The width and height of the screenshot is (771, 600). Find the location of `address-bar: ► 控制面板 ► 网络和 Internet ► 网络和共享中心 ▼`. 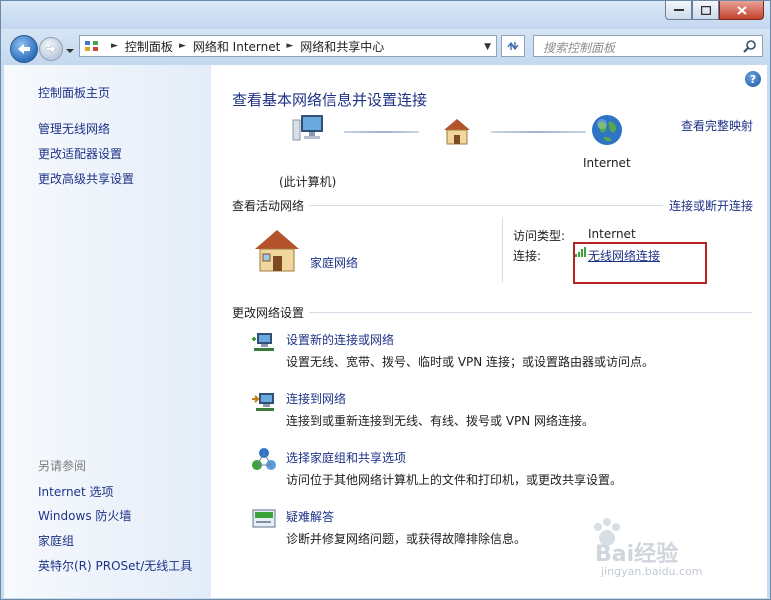

address-bar: ► 控制面板 ► 网络和 Internet ► 网络和共享中心 ▼ is located at coordinates (288, 46).